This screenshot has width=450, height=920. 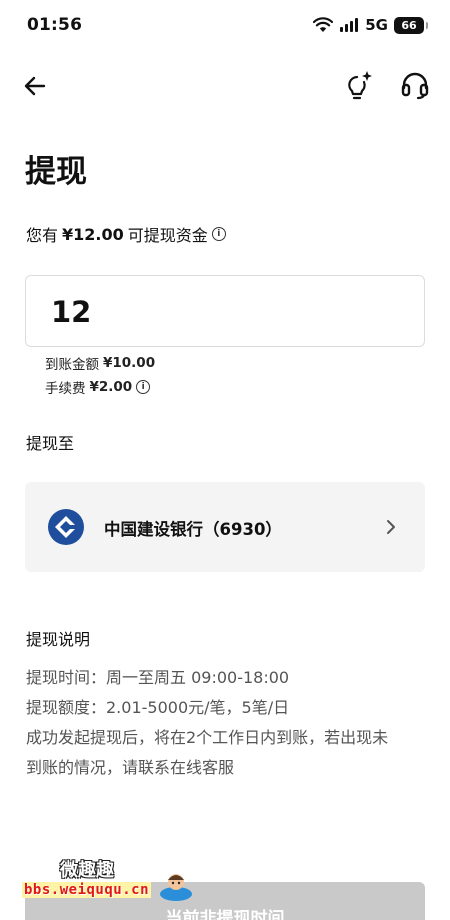 What do you see at coordinates (72, 365) in the screenshot?
I see `arrival-label: 到账金额` at bounding box center [72, 365].